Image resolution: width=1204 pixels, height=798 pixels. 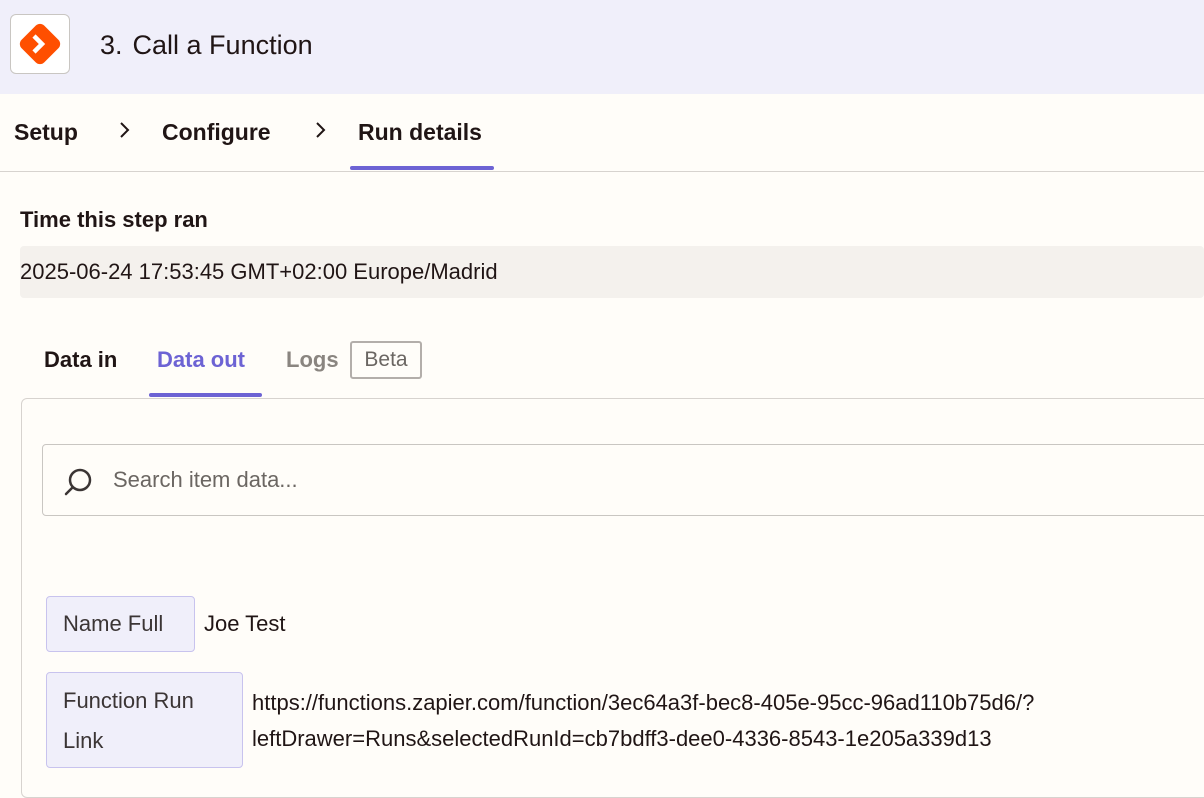 I want to click on time-label: Time this step ran, so click(x=114, y=219).